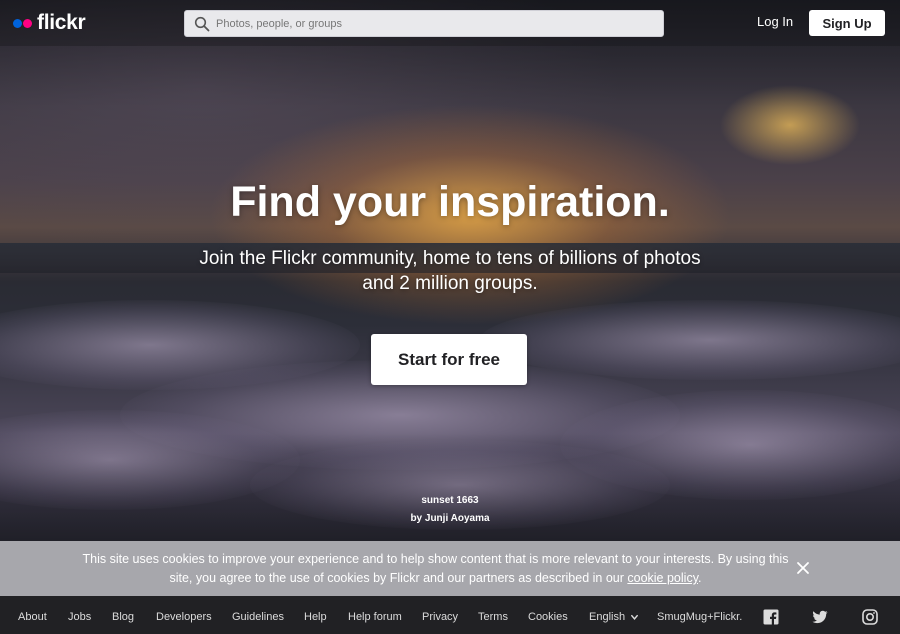 This screenshot has width=900, height=634. What do you see at coordinates (258, 617) in the screenshot?
I see `footer-link-guidelines: Guidelines` at bounding box center [258, 617].